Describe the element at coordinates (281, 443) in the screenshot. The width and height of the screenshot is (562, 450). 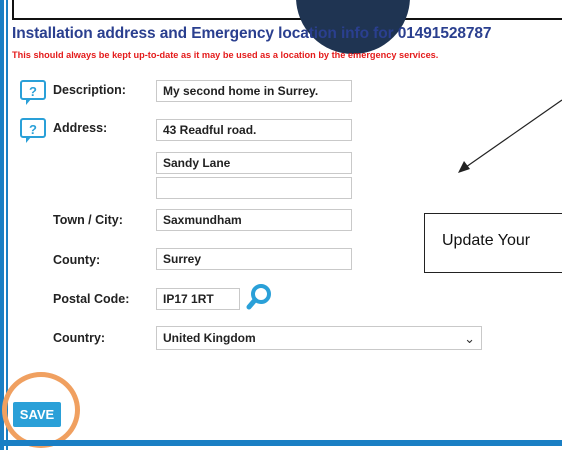
I see `bottom-border` at that location.